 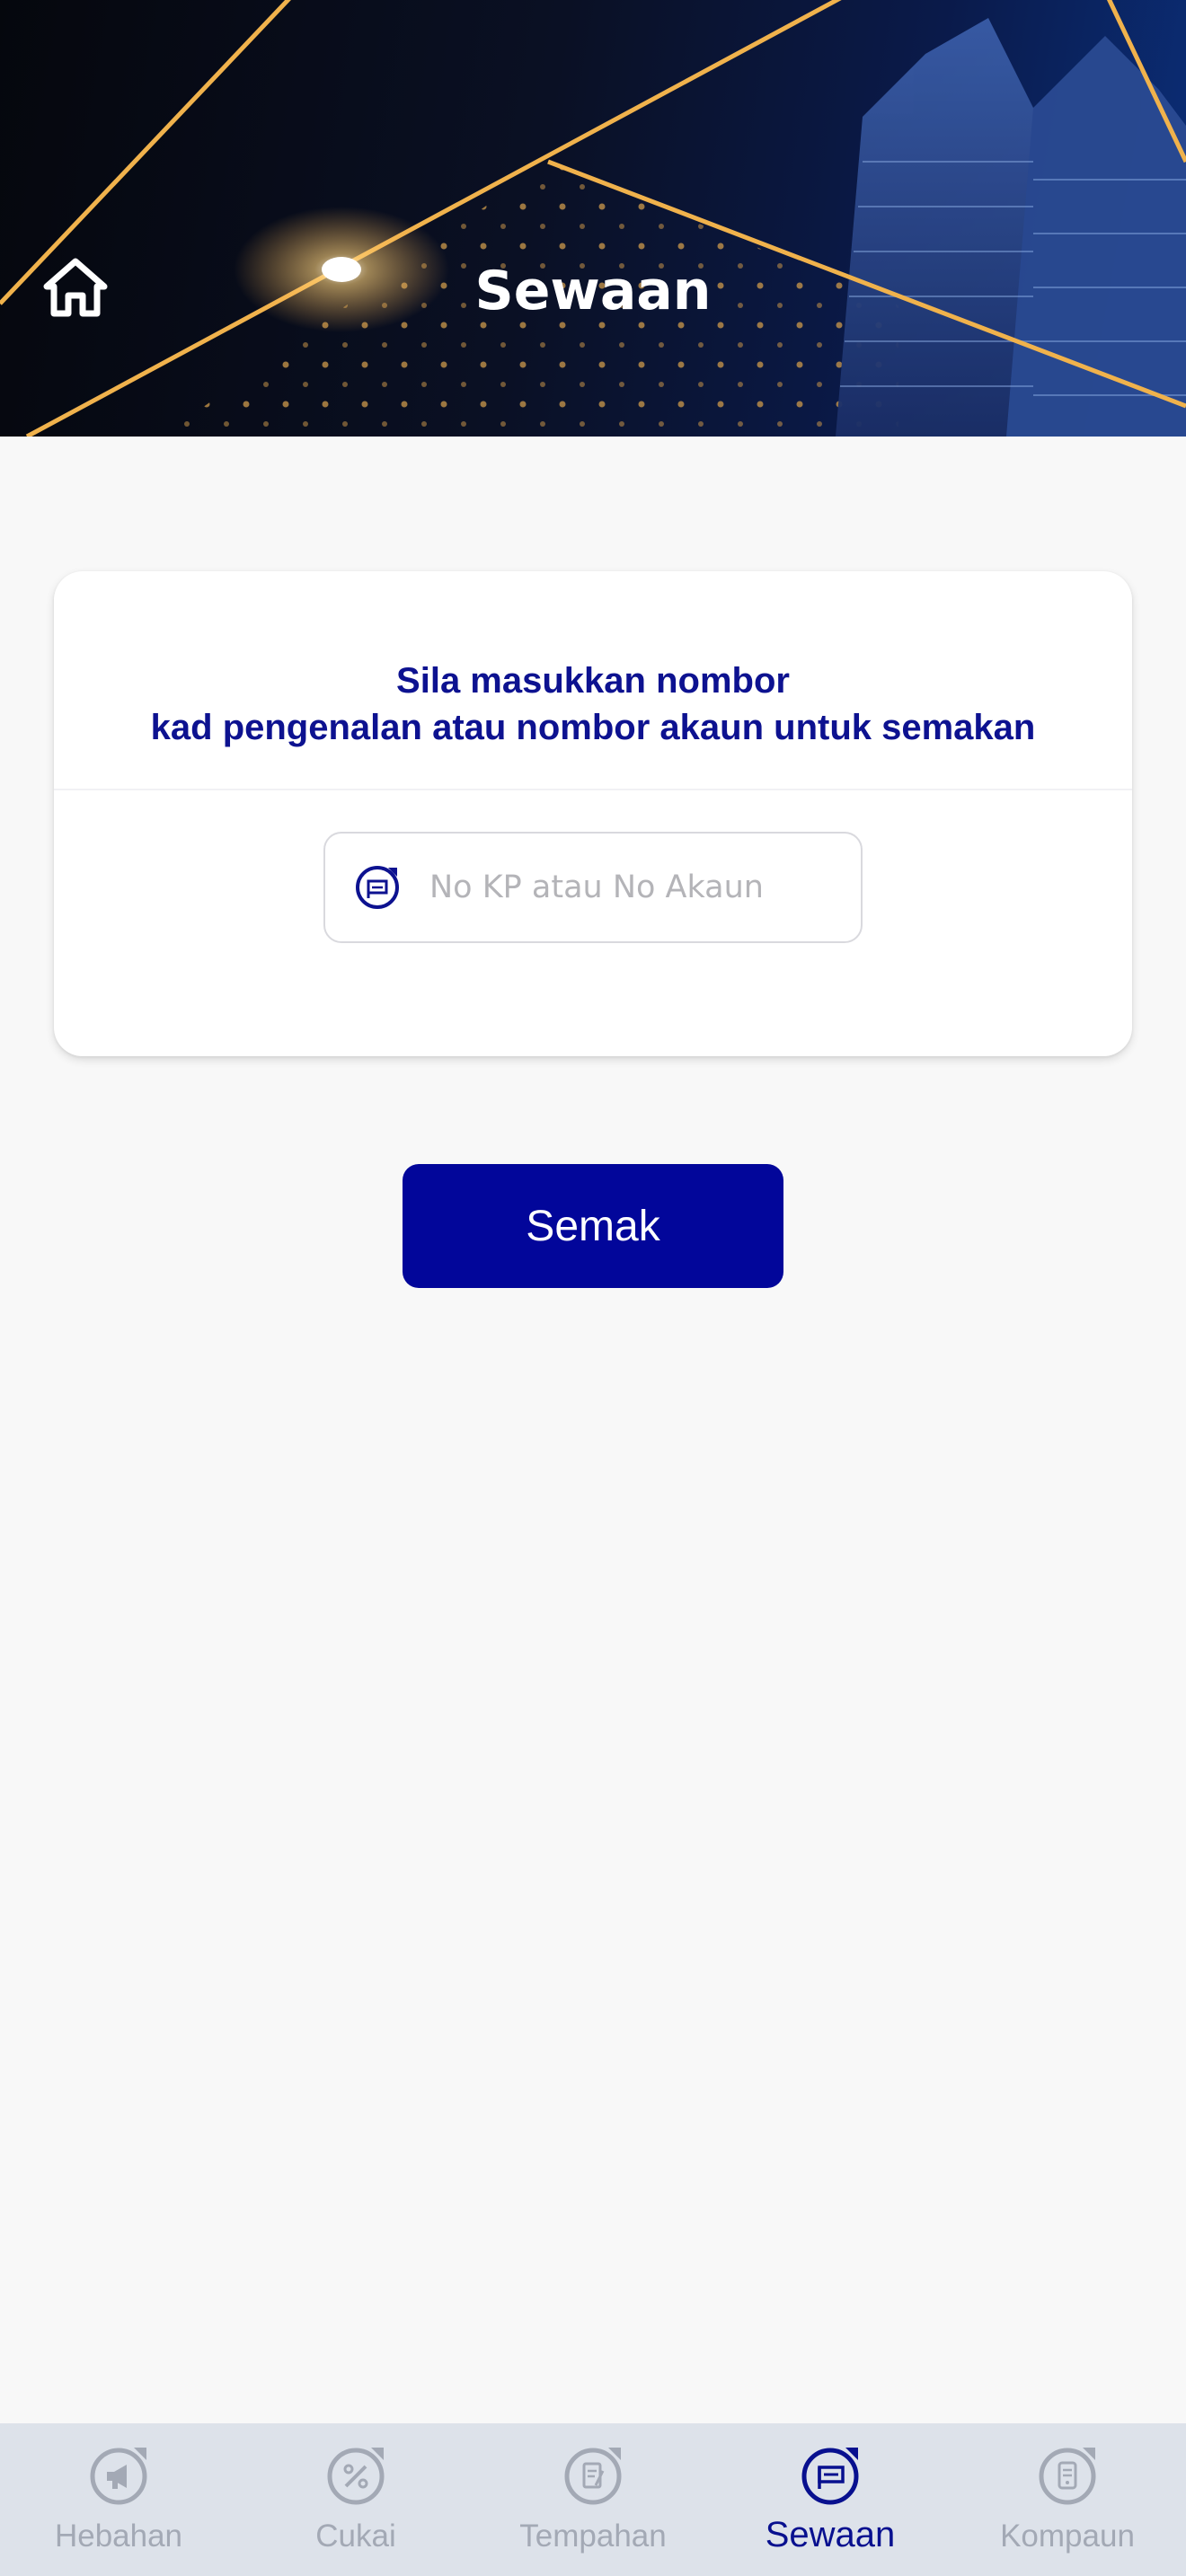 What do you see at coordinates (355, 2536) in the screenshot?
I see `nav-label: Cukai` at bounding box center [355, 2536].